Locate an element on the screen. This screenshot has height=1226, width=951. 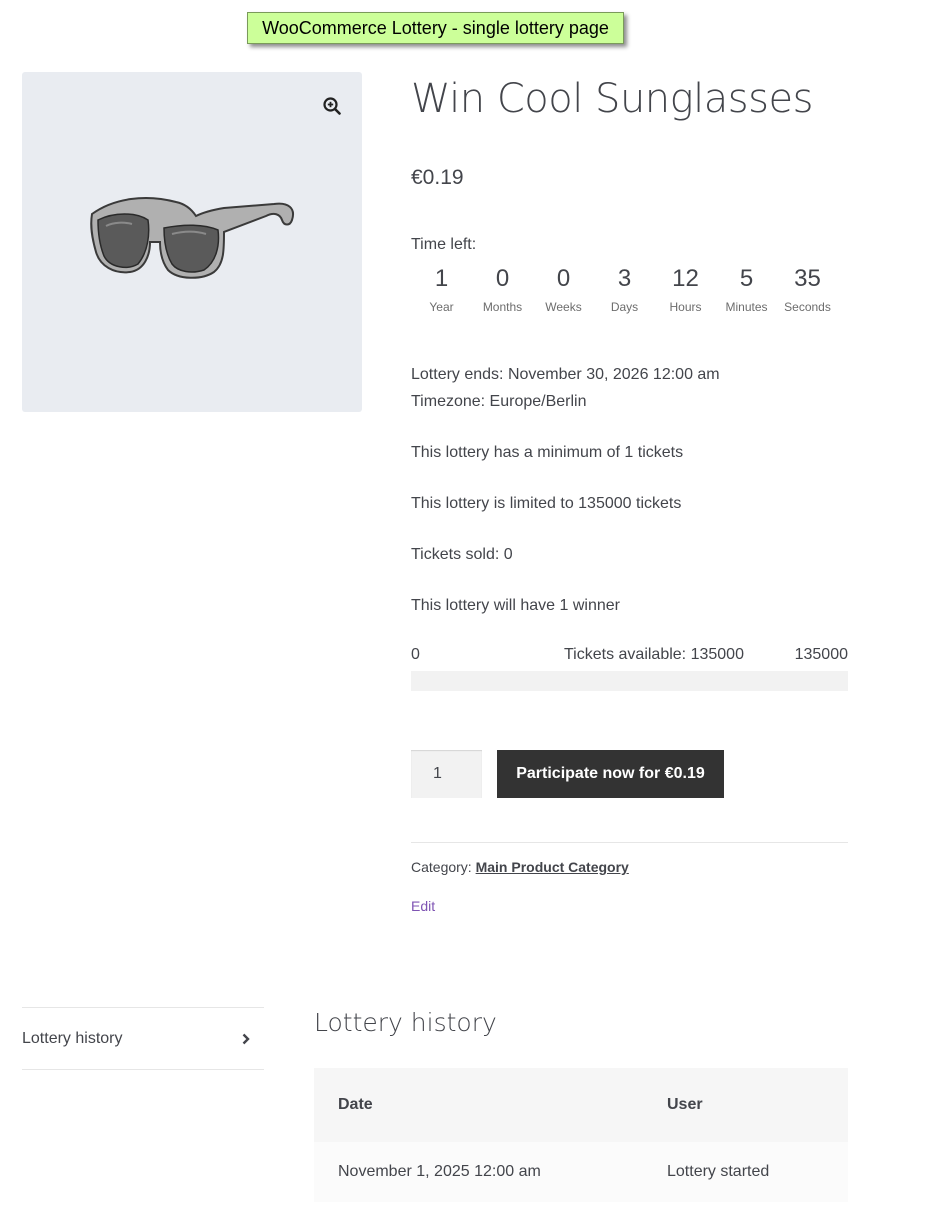
table-header-row: Date User is located at coordinates (581, 1105).